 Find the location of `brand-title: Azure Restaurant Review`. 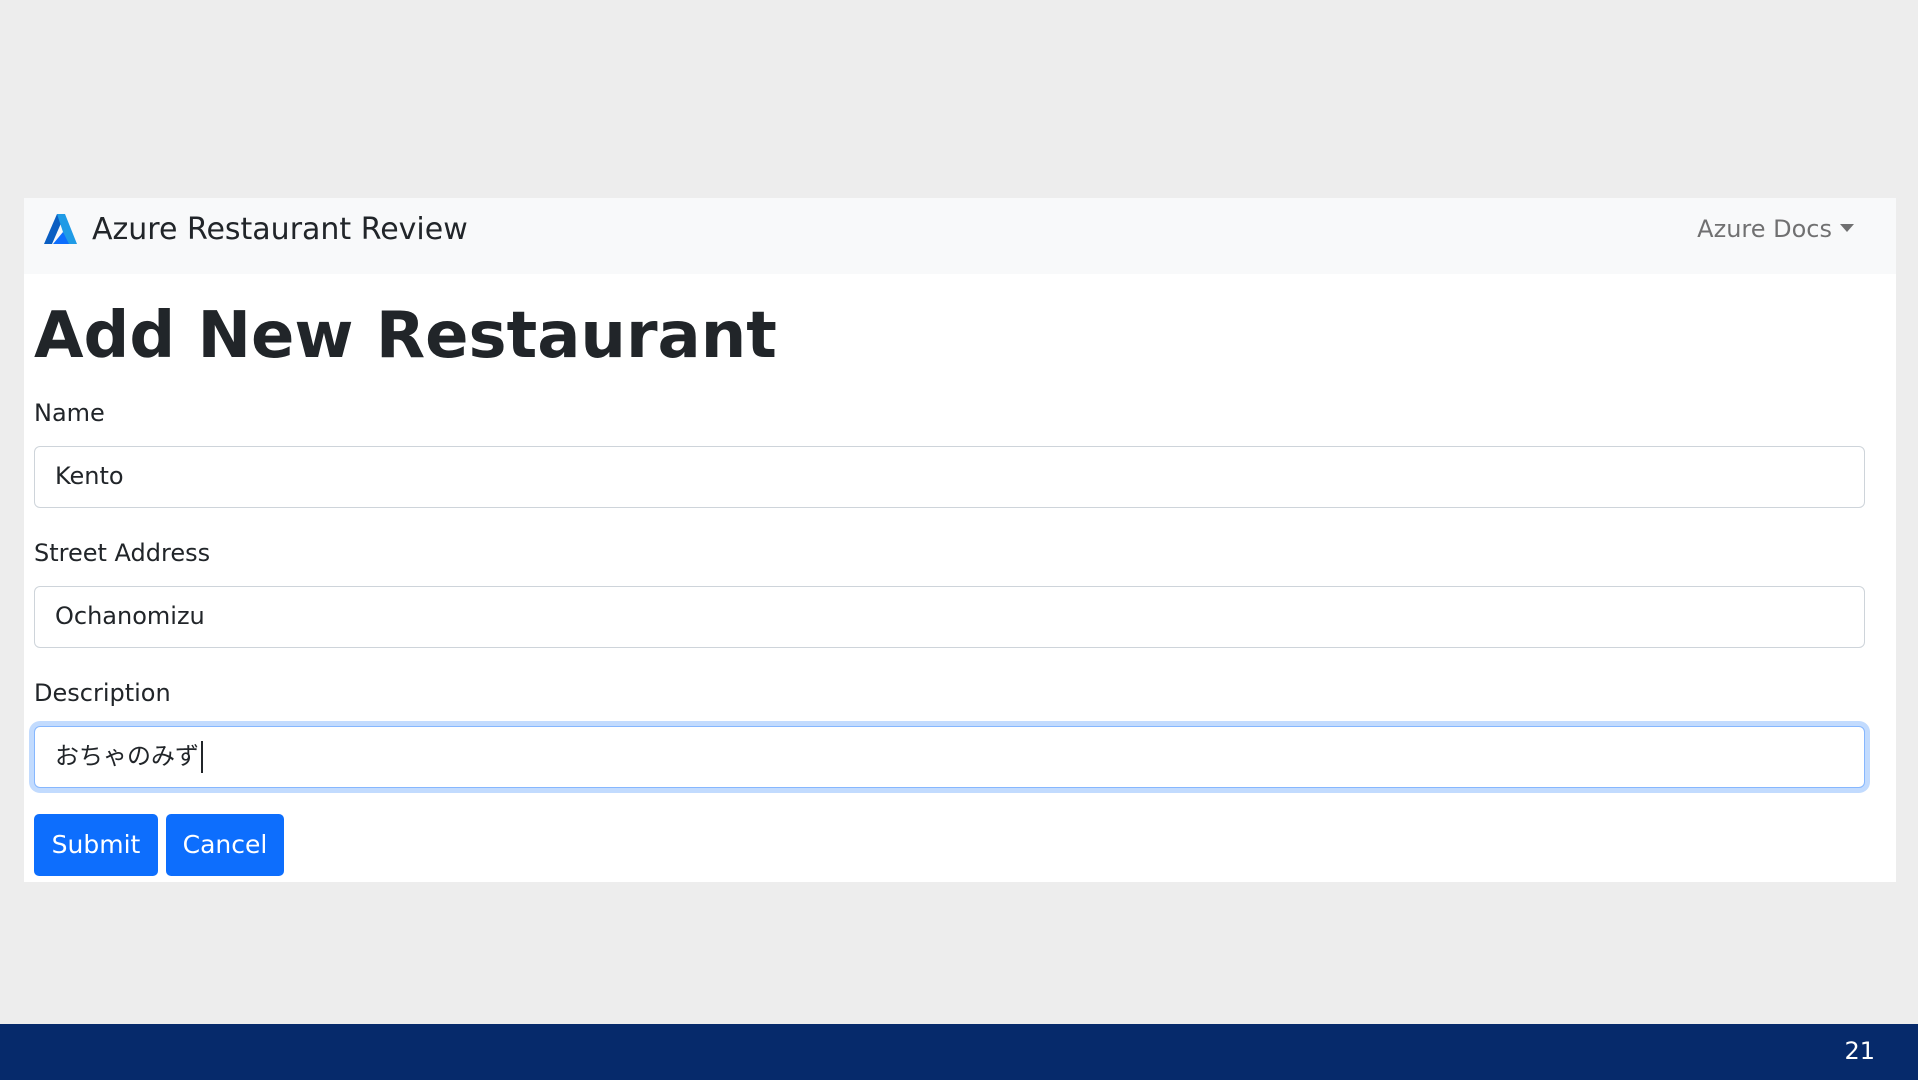

brand-title: Azure Restaurant Review is located at coordinates (280, 230).